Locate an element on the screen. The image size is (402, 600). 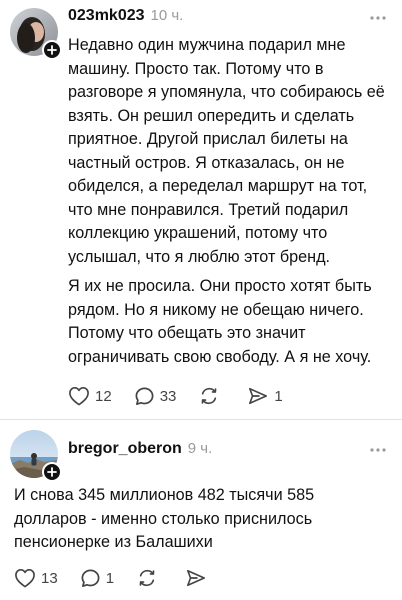
share-button is located at coordinates (198, 578).